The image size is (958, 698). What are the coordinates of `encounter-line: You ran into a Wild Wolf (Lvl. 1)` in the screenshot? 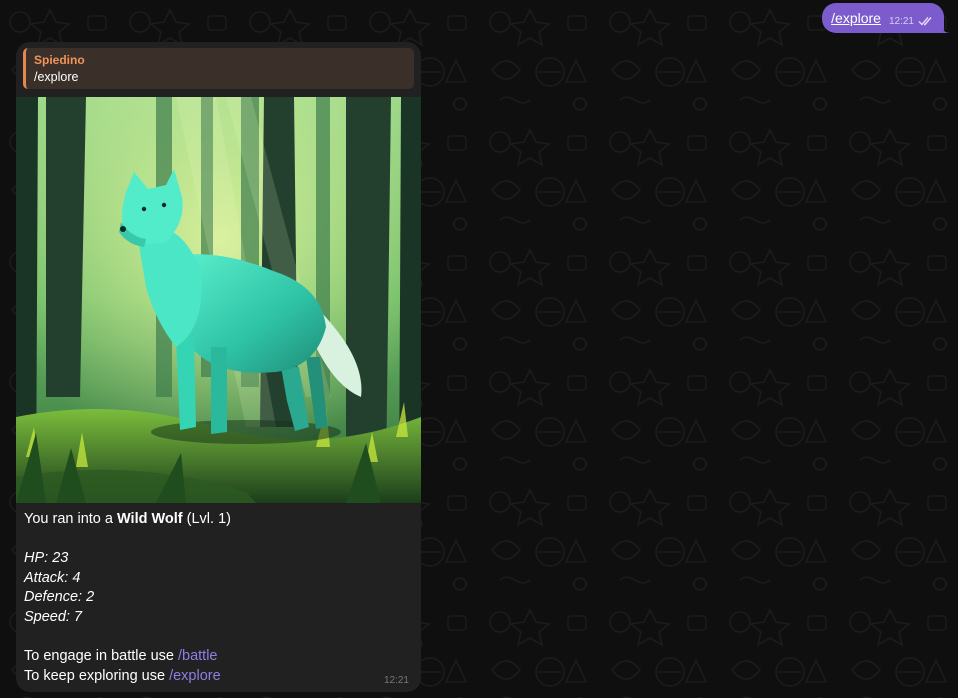 It's located at (217, 520).